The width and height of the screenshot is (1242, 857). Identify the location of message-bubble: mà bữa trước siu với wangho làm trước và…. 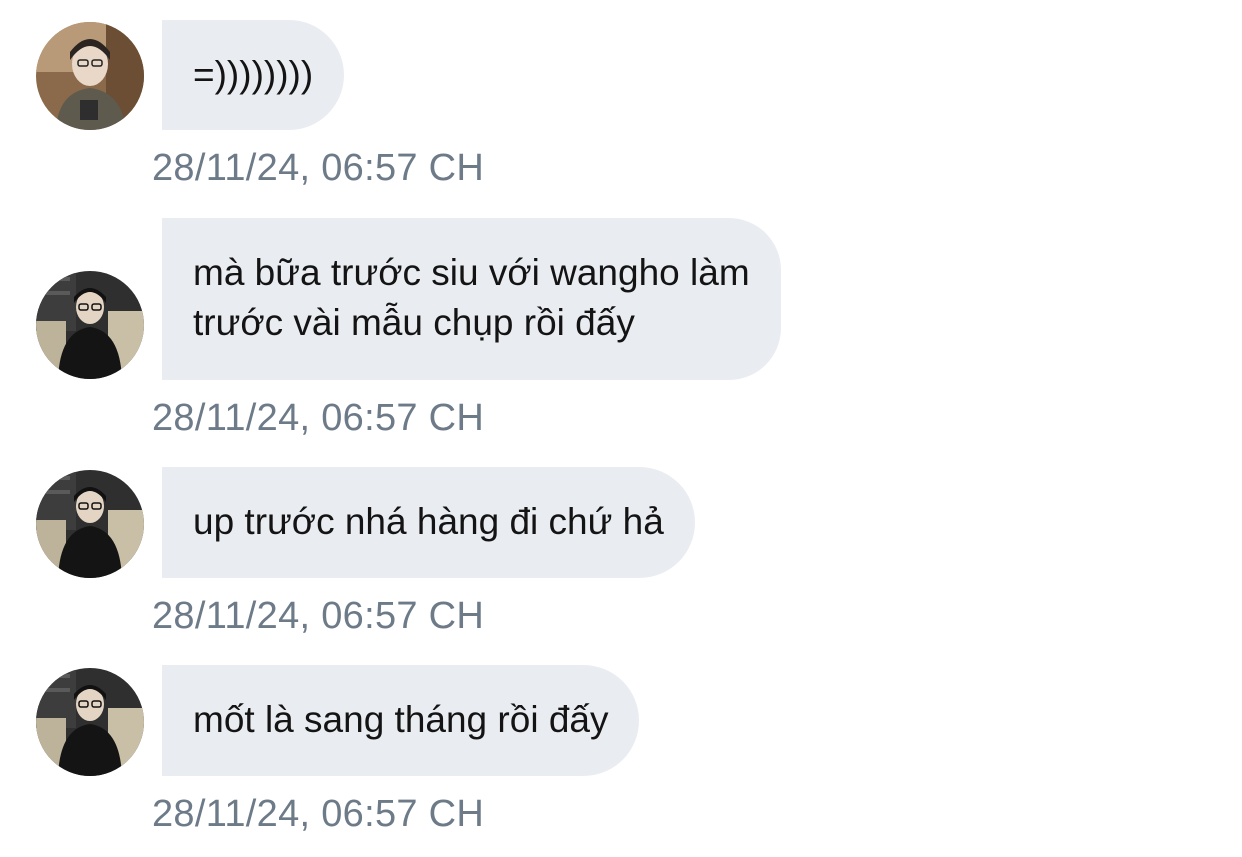
(471, 299).